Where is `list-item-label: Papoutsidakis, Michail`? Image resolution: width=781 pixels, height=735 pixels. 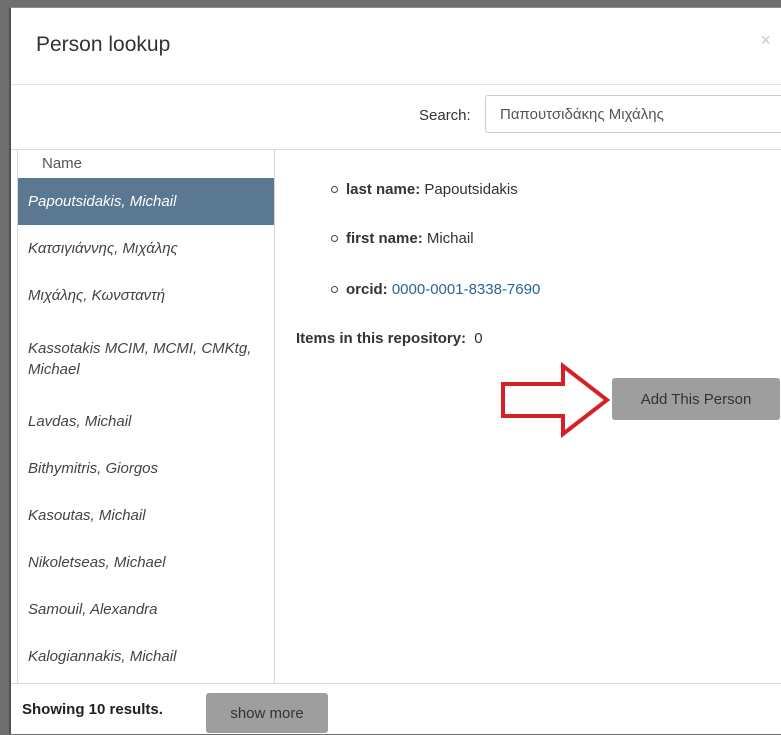 list-item-label: Papoutsidakis, Michail is located at coordinates (102, 201).